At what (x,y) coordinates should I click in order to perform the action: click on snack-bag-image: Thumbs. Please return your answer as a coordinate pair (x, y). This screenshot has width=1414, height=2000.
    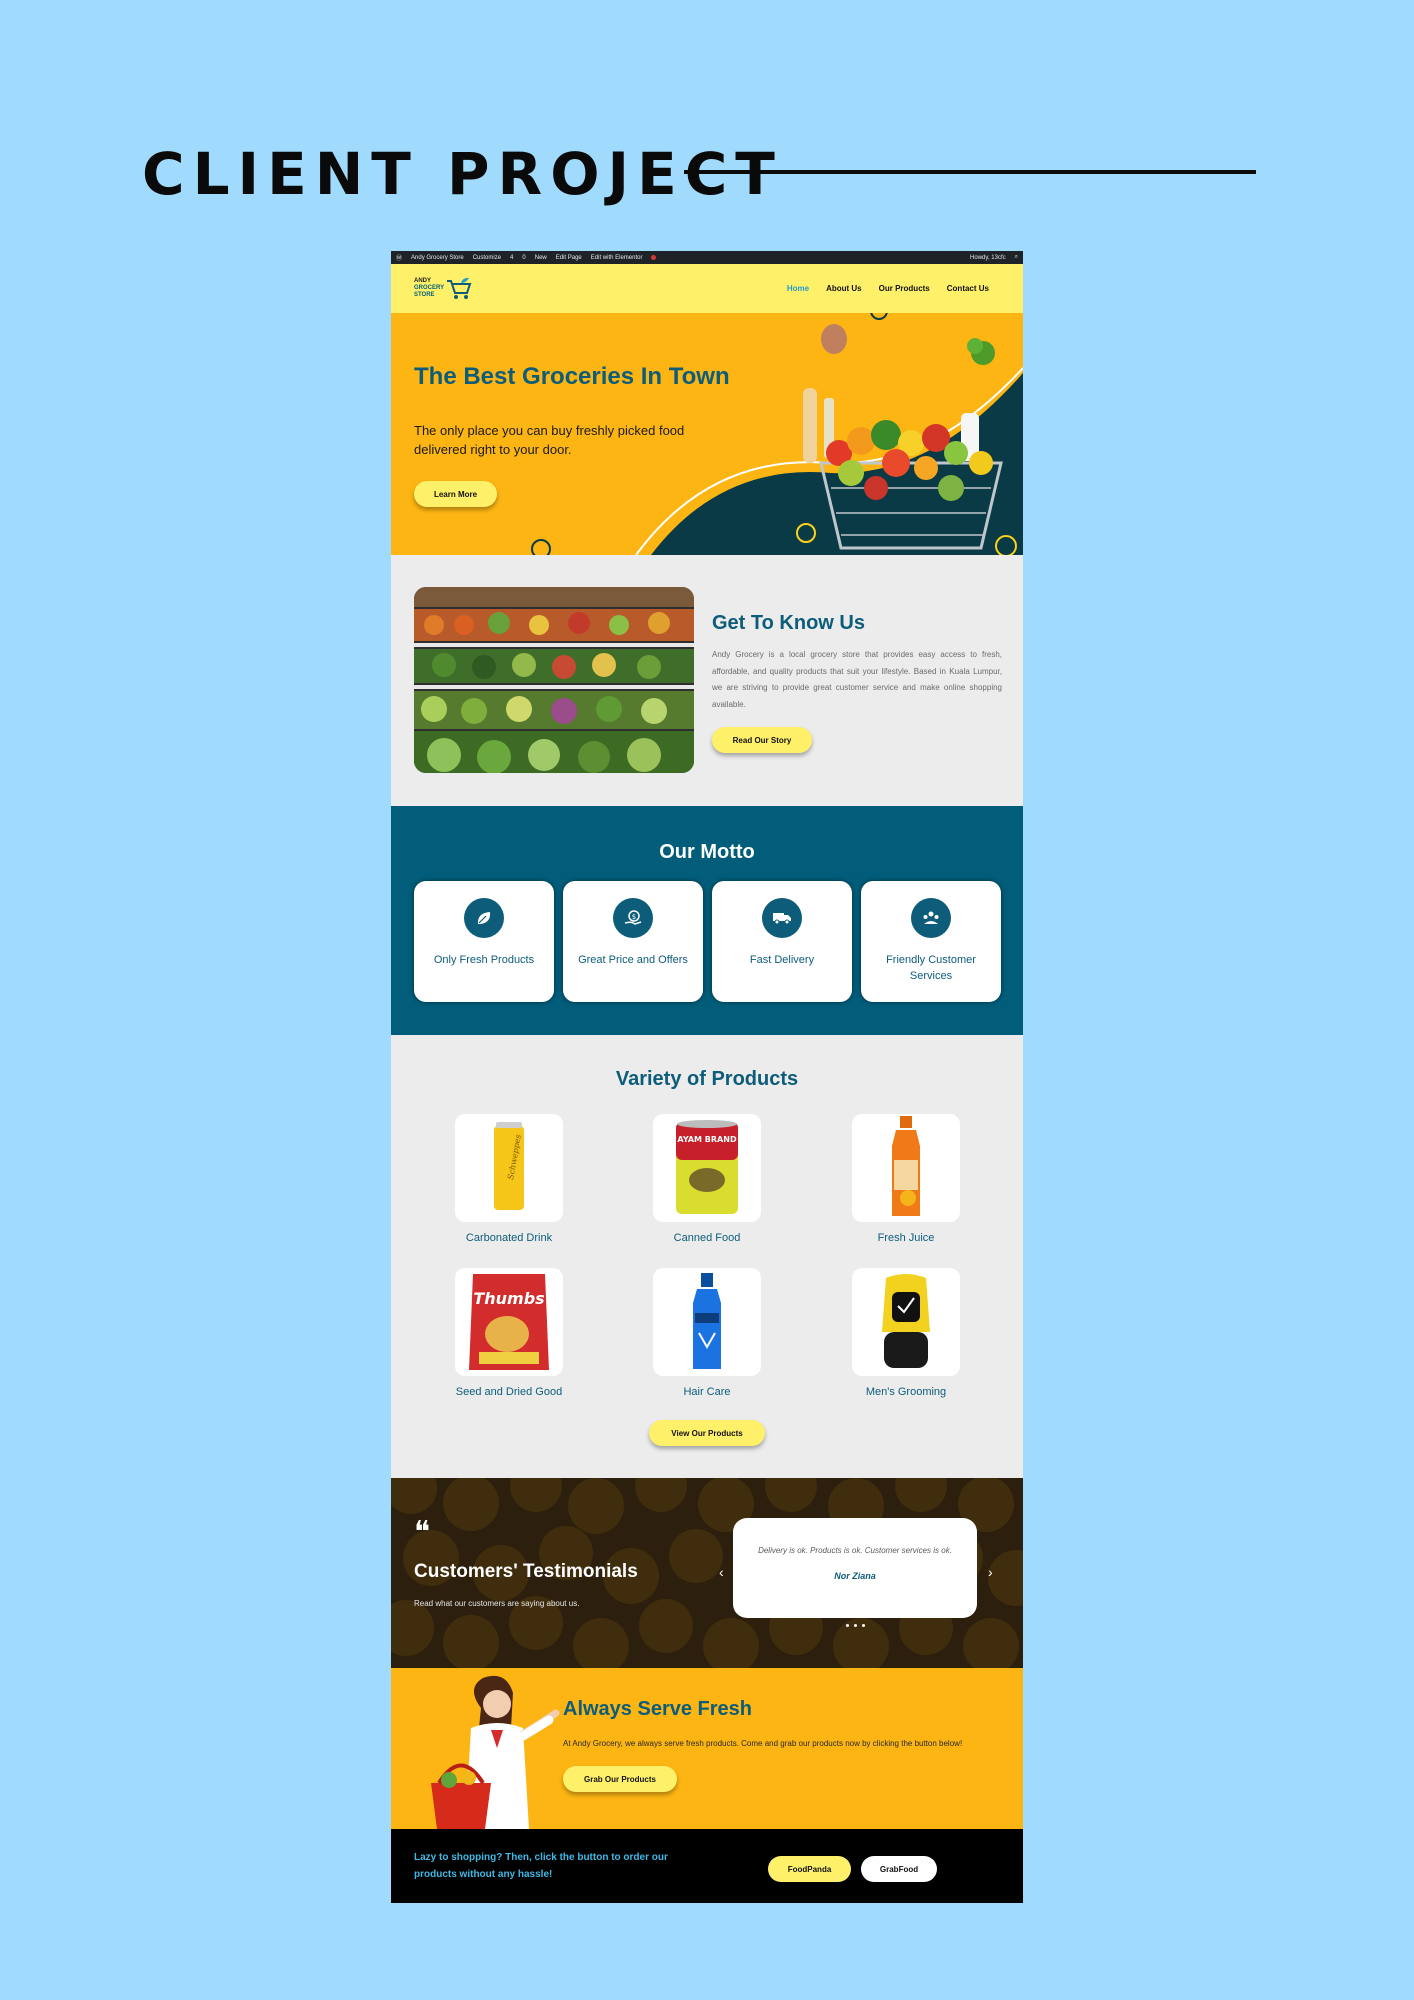
    Looking at the image, I should click on (509, 1322).